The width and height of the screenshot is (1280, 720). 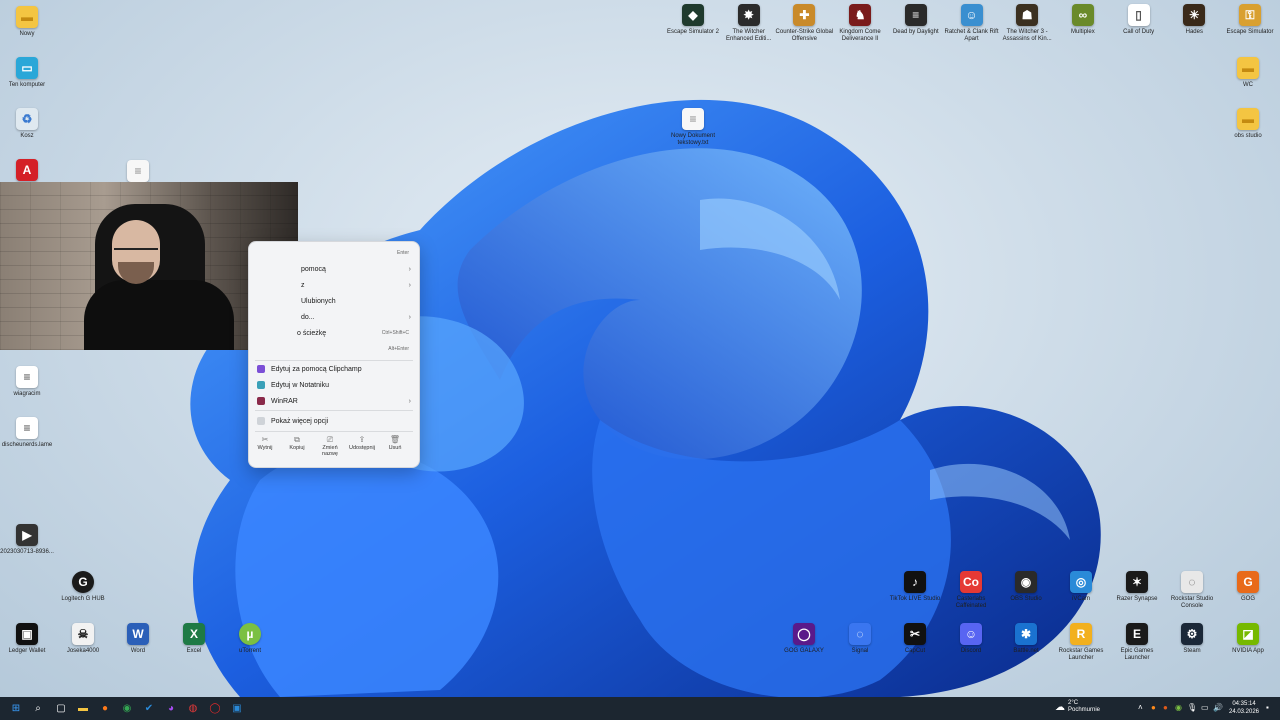 What do you see at coordinates (971, 582) in the screenshot?
I see `casterlabs-icon: Co` at bounding box center [971, 582].